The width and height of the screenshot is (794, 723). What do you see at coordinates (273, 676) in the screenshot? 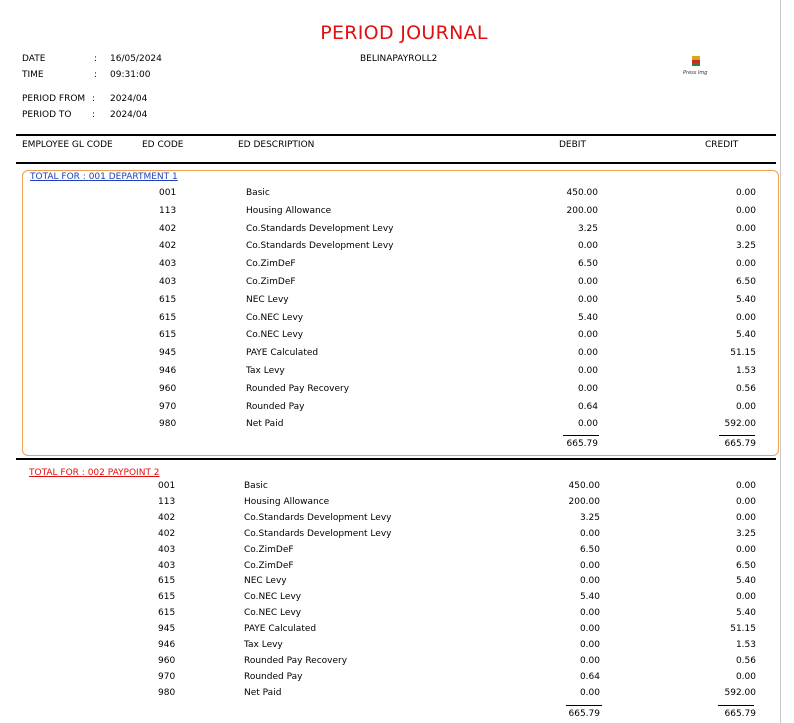
I see `ed-description-cell: Rounded Pay` at bounding box center [273, 676].